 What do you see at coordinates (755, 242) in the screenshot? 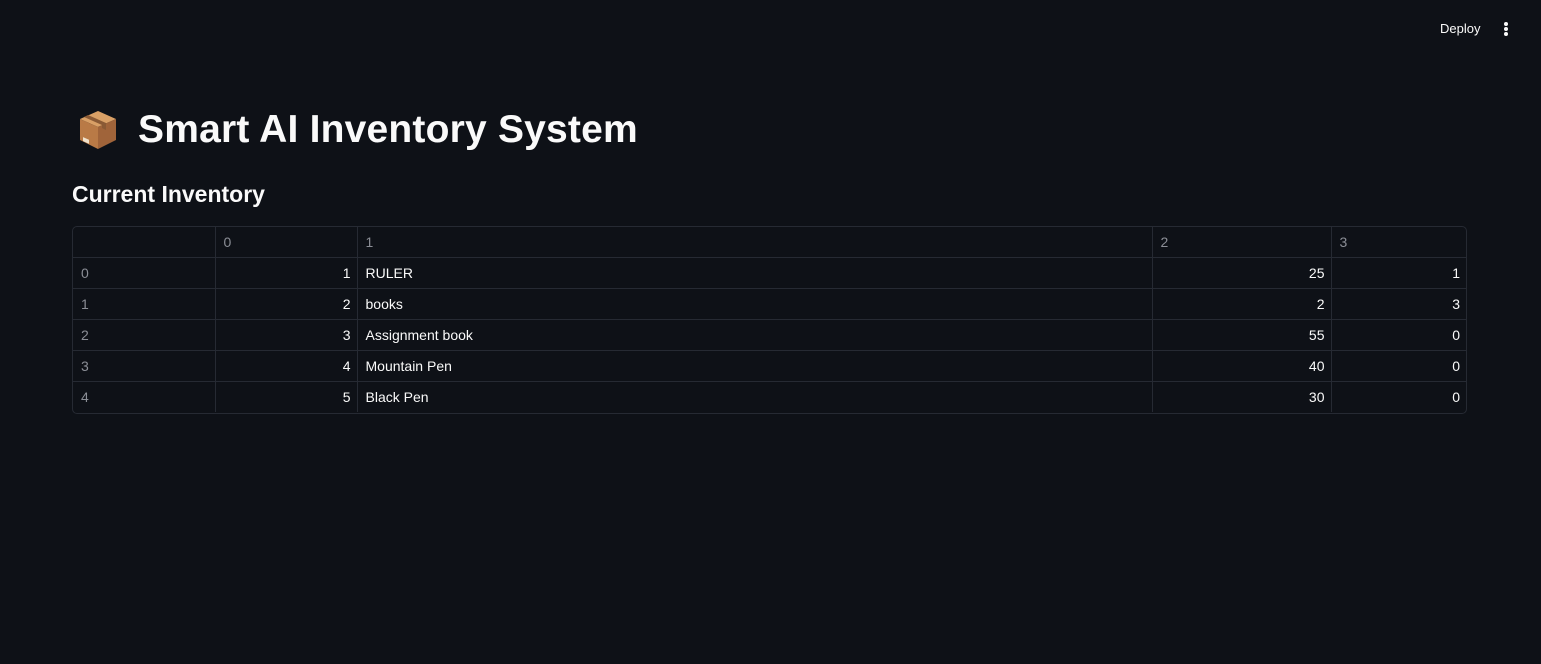
I see `column-header-1: 1` at bounding box center [755, 242].